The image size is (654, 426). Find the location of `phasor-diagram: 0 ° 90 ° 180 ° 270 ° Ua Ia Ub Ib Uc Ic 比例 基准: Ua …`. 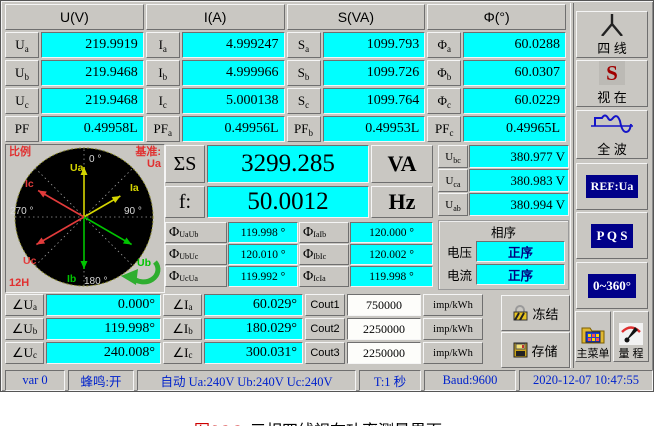

phasor-diagram: 0 ° 90 ° 180 ° 270 ° Ua Ia Ub Ib Uc Ic 比例 基准: Ua … is located at coordinates (85, 218).